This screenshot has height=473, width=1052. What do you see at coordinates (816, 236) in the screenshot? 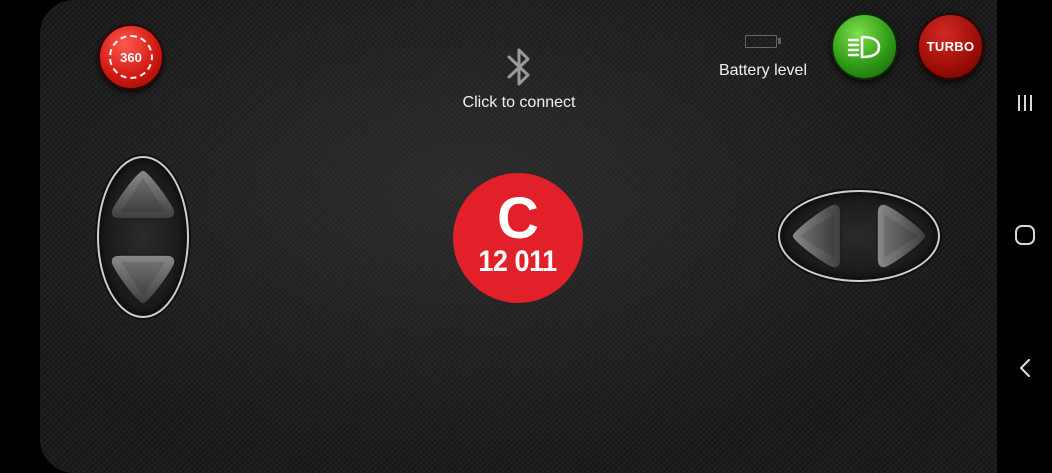
I see `steer-left-button` at bounding box center [816, 236].